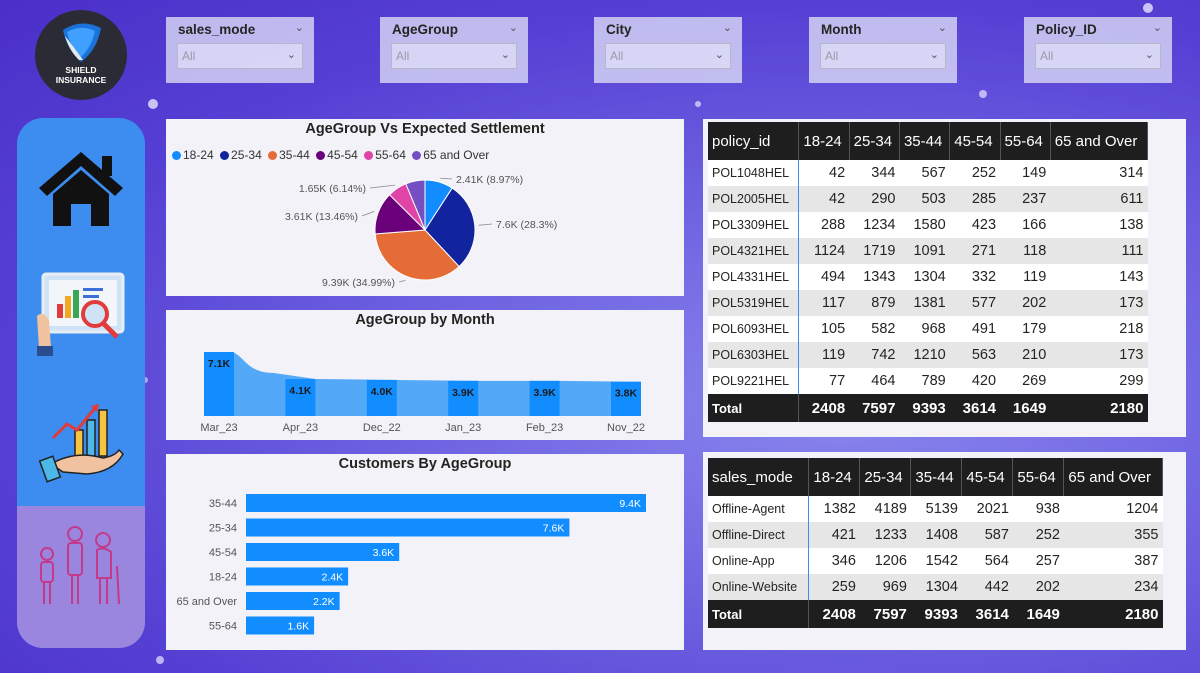  I want to click on slicer-policy-id: Policy_ID ⌄ All ⌄, so click(1098, 50).